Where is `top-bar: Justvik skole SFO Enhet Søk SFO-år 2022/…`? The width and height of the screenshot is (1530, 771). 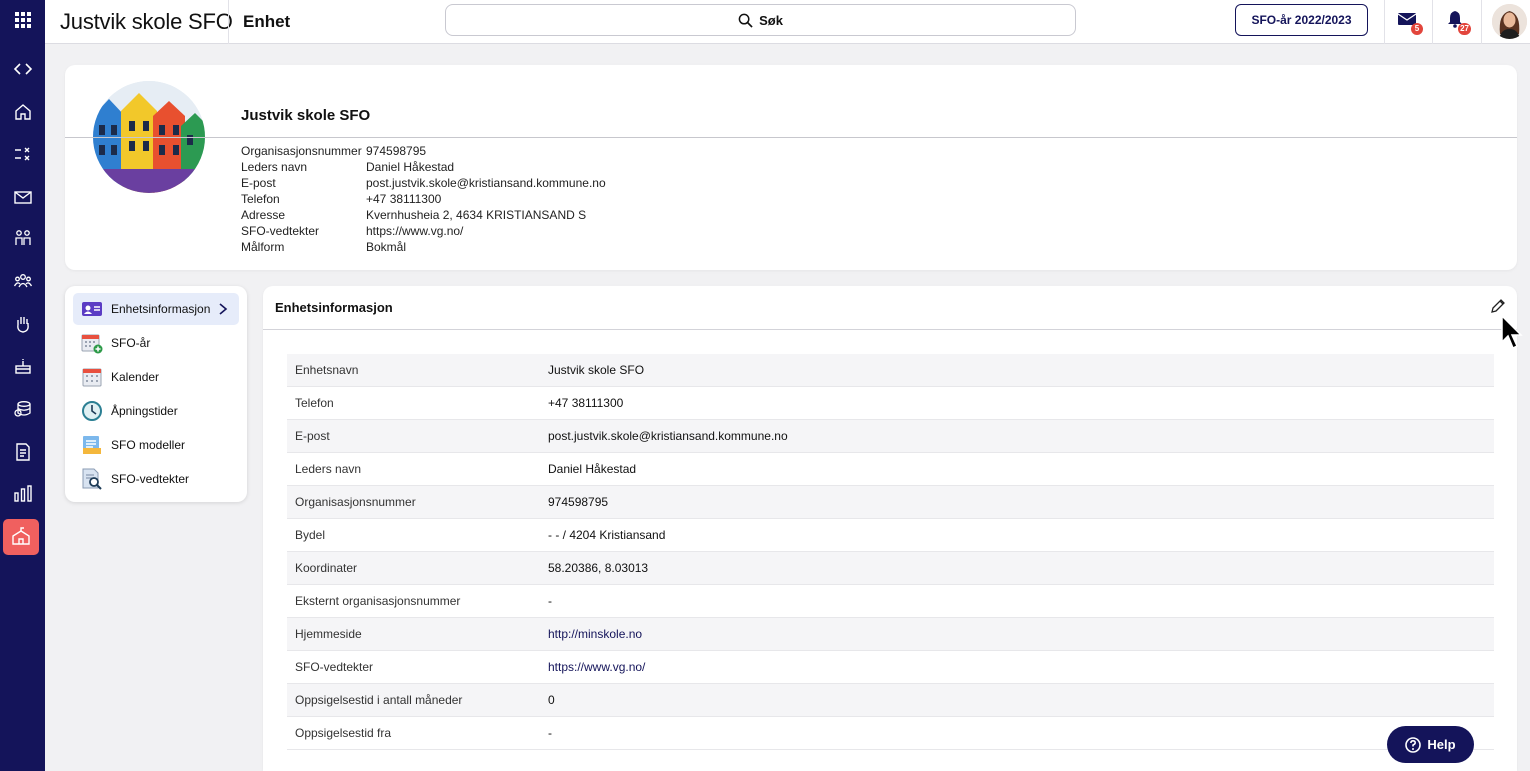
top-bar: Justvik skole SFO Enhet Søk SFO-år 2022/… is located at coordinates (787, 22).